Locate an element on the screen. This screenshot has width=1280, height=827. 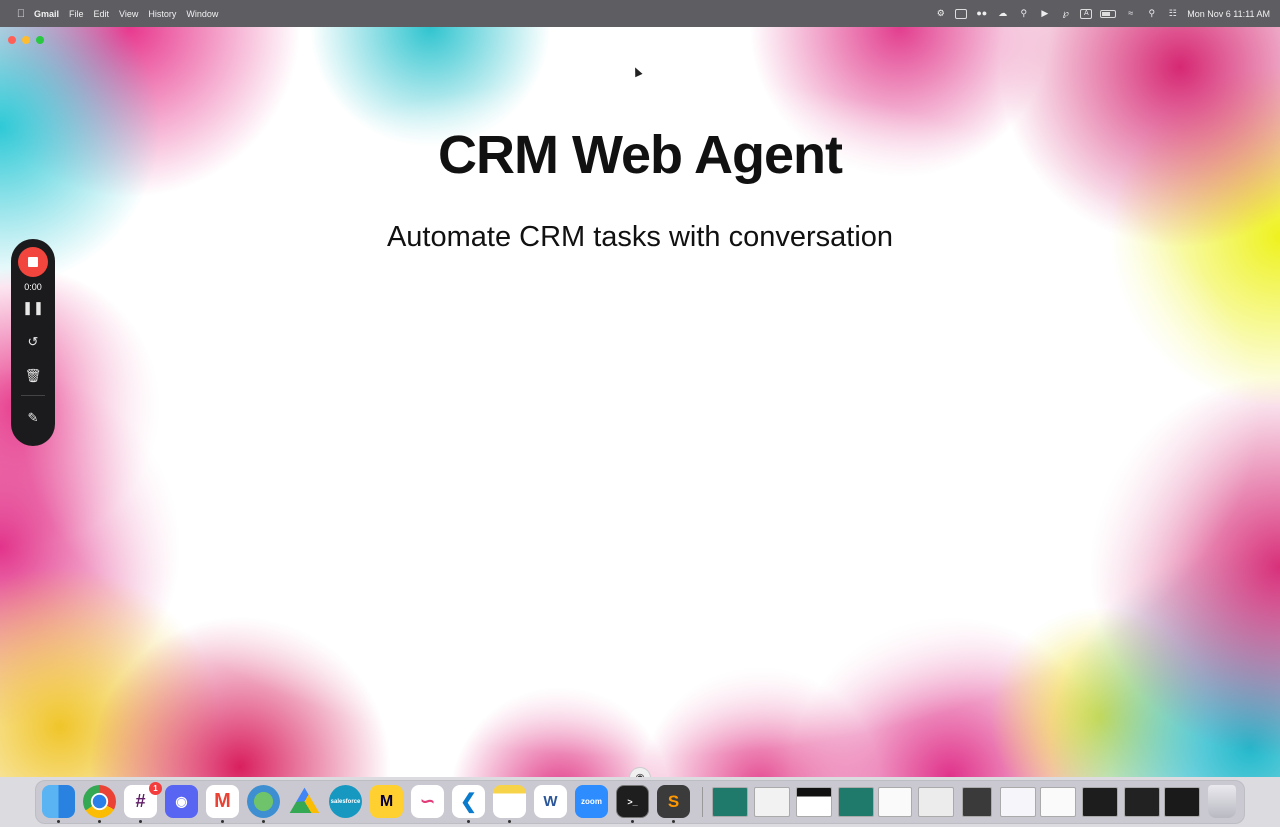
keyboard-input-icon: A is located at coordinates (1086, 13).